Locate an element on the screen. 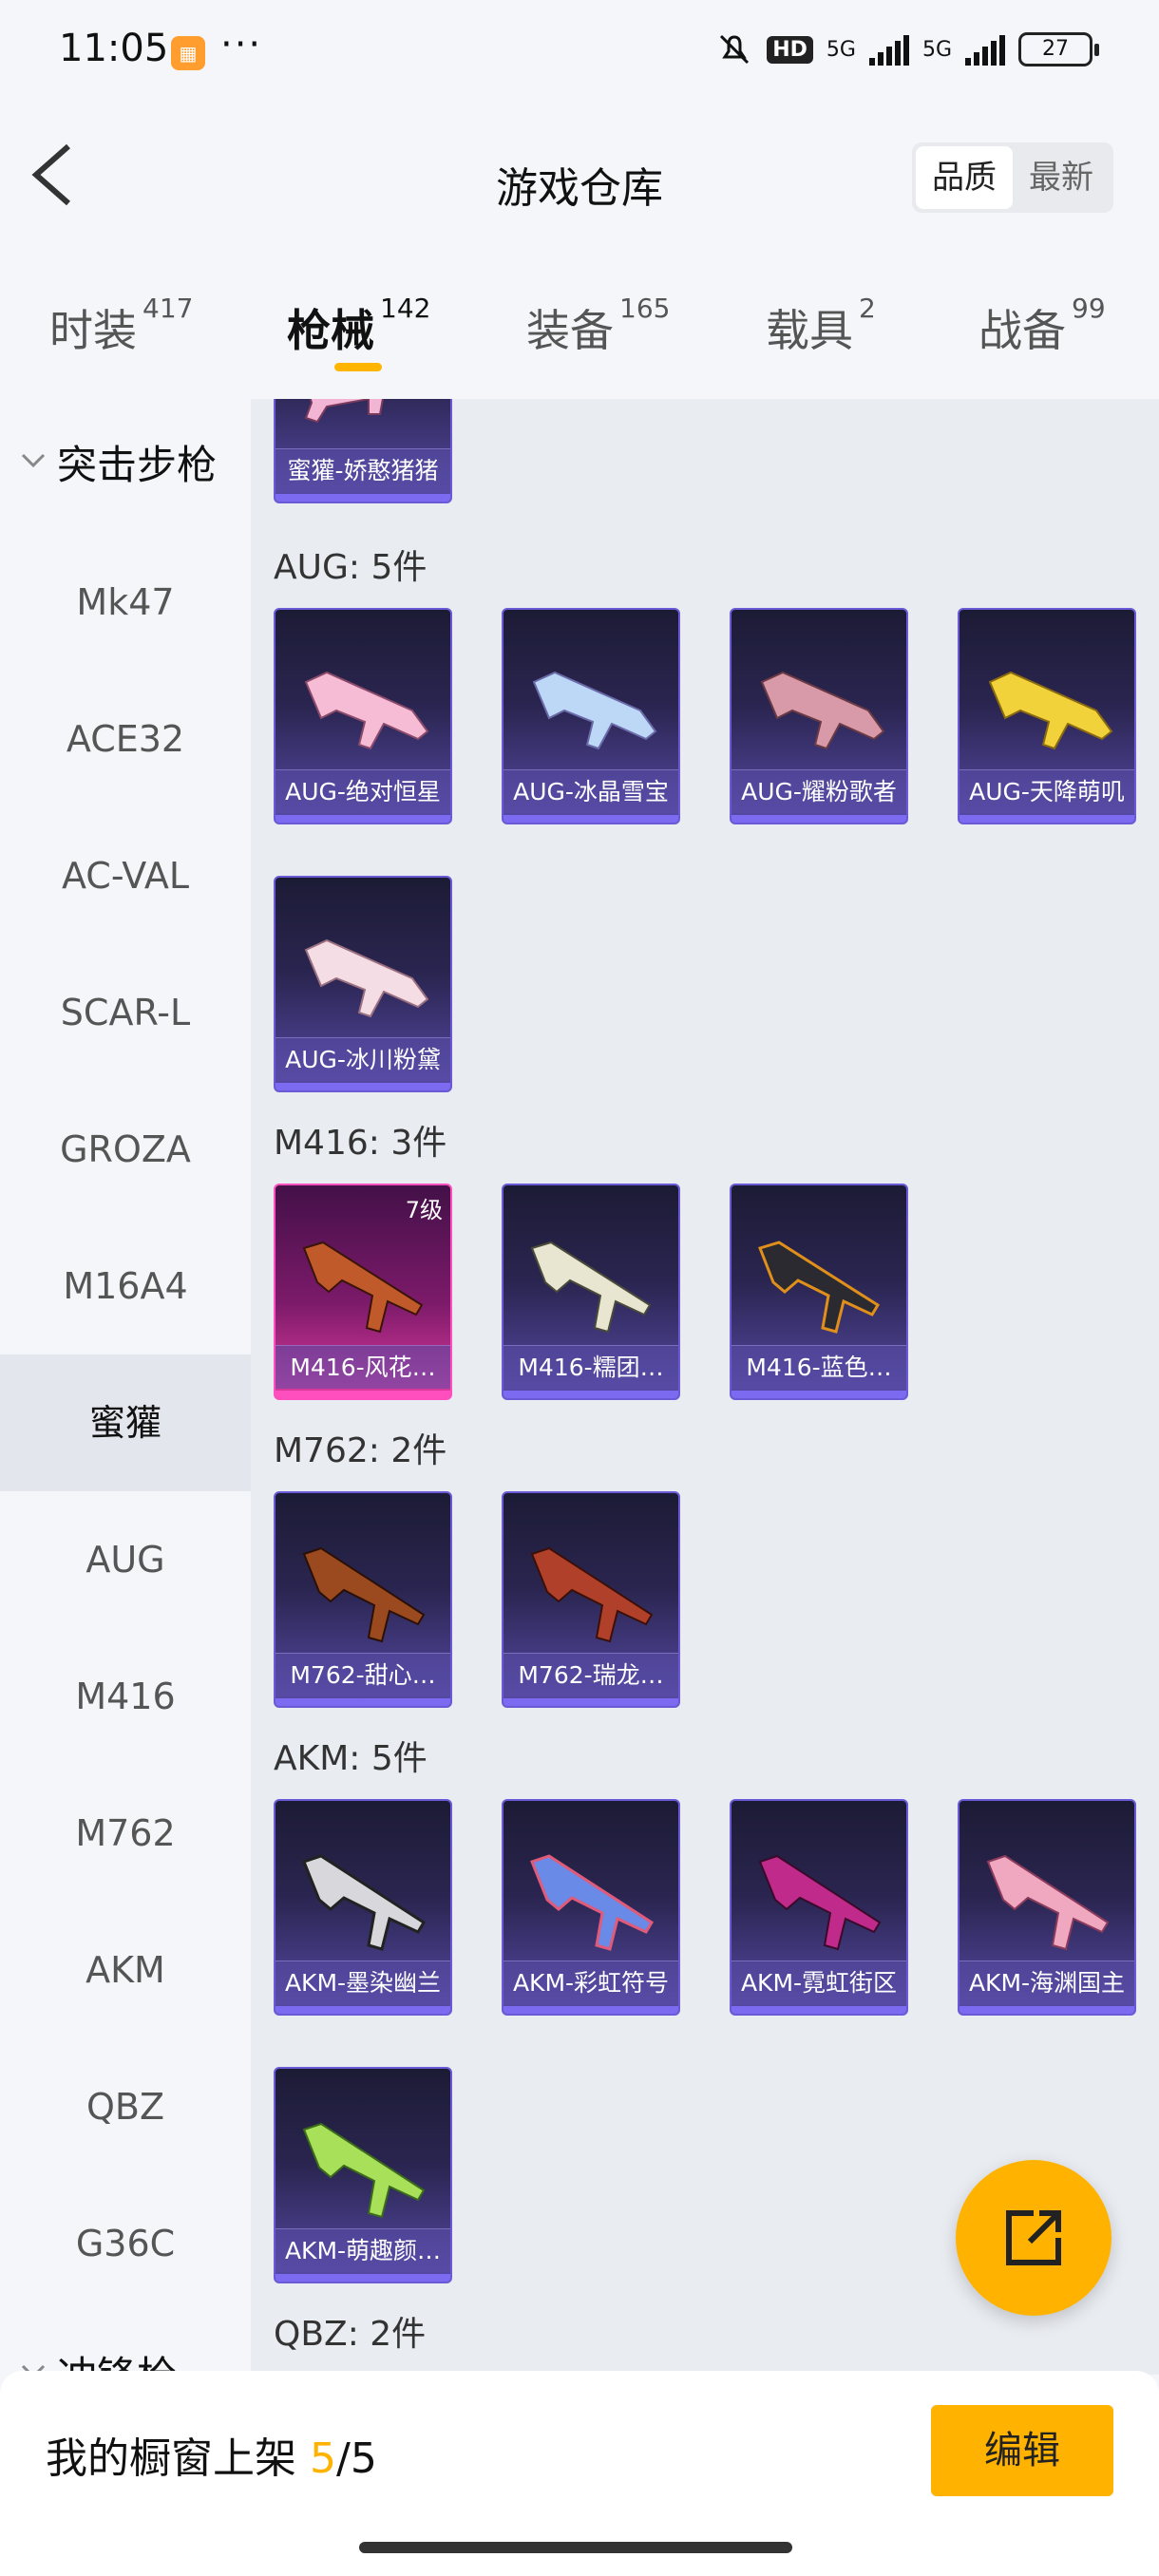  battery-icon: 27 is located at coordinates (1058, 49).